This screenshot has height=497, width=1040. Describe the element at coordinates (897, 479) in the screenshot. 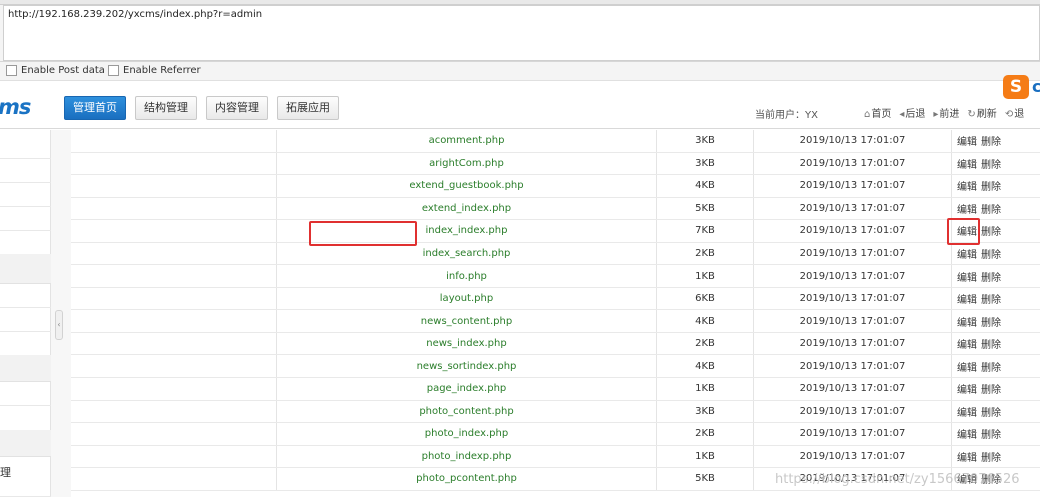

I see `watermark: https://blog.csdn.net/zy15667076526` at that location.